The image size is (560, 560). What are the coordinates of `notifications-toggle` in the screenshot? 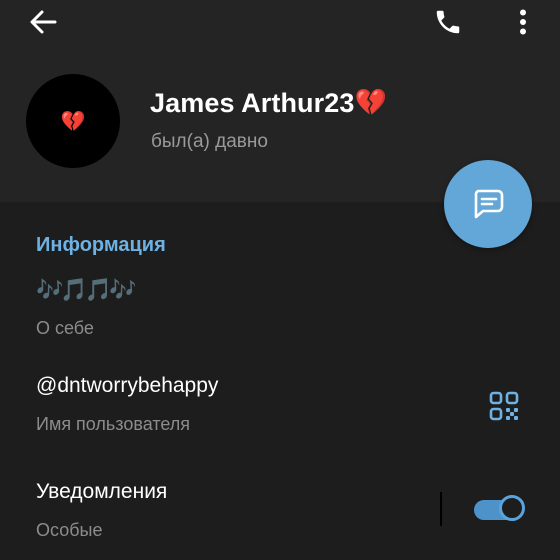 It's located at (500, 508).